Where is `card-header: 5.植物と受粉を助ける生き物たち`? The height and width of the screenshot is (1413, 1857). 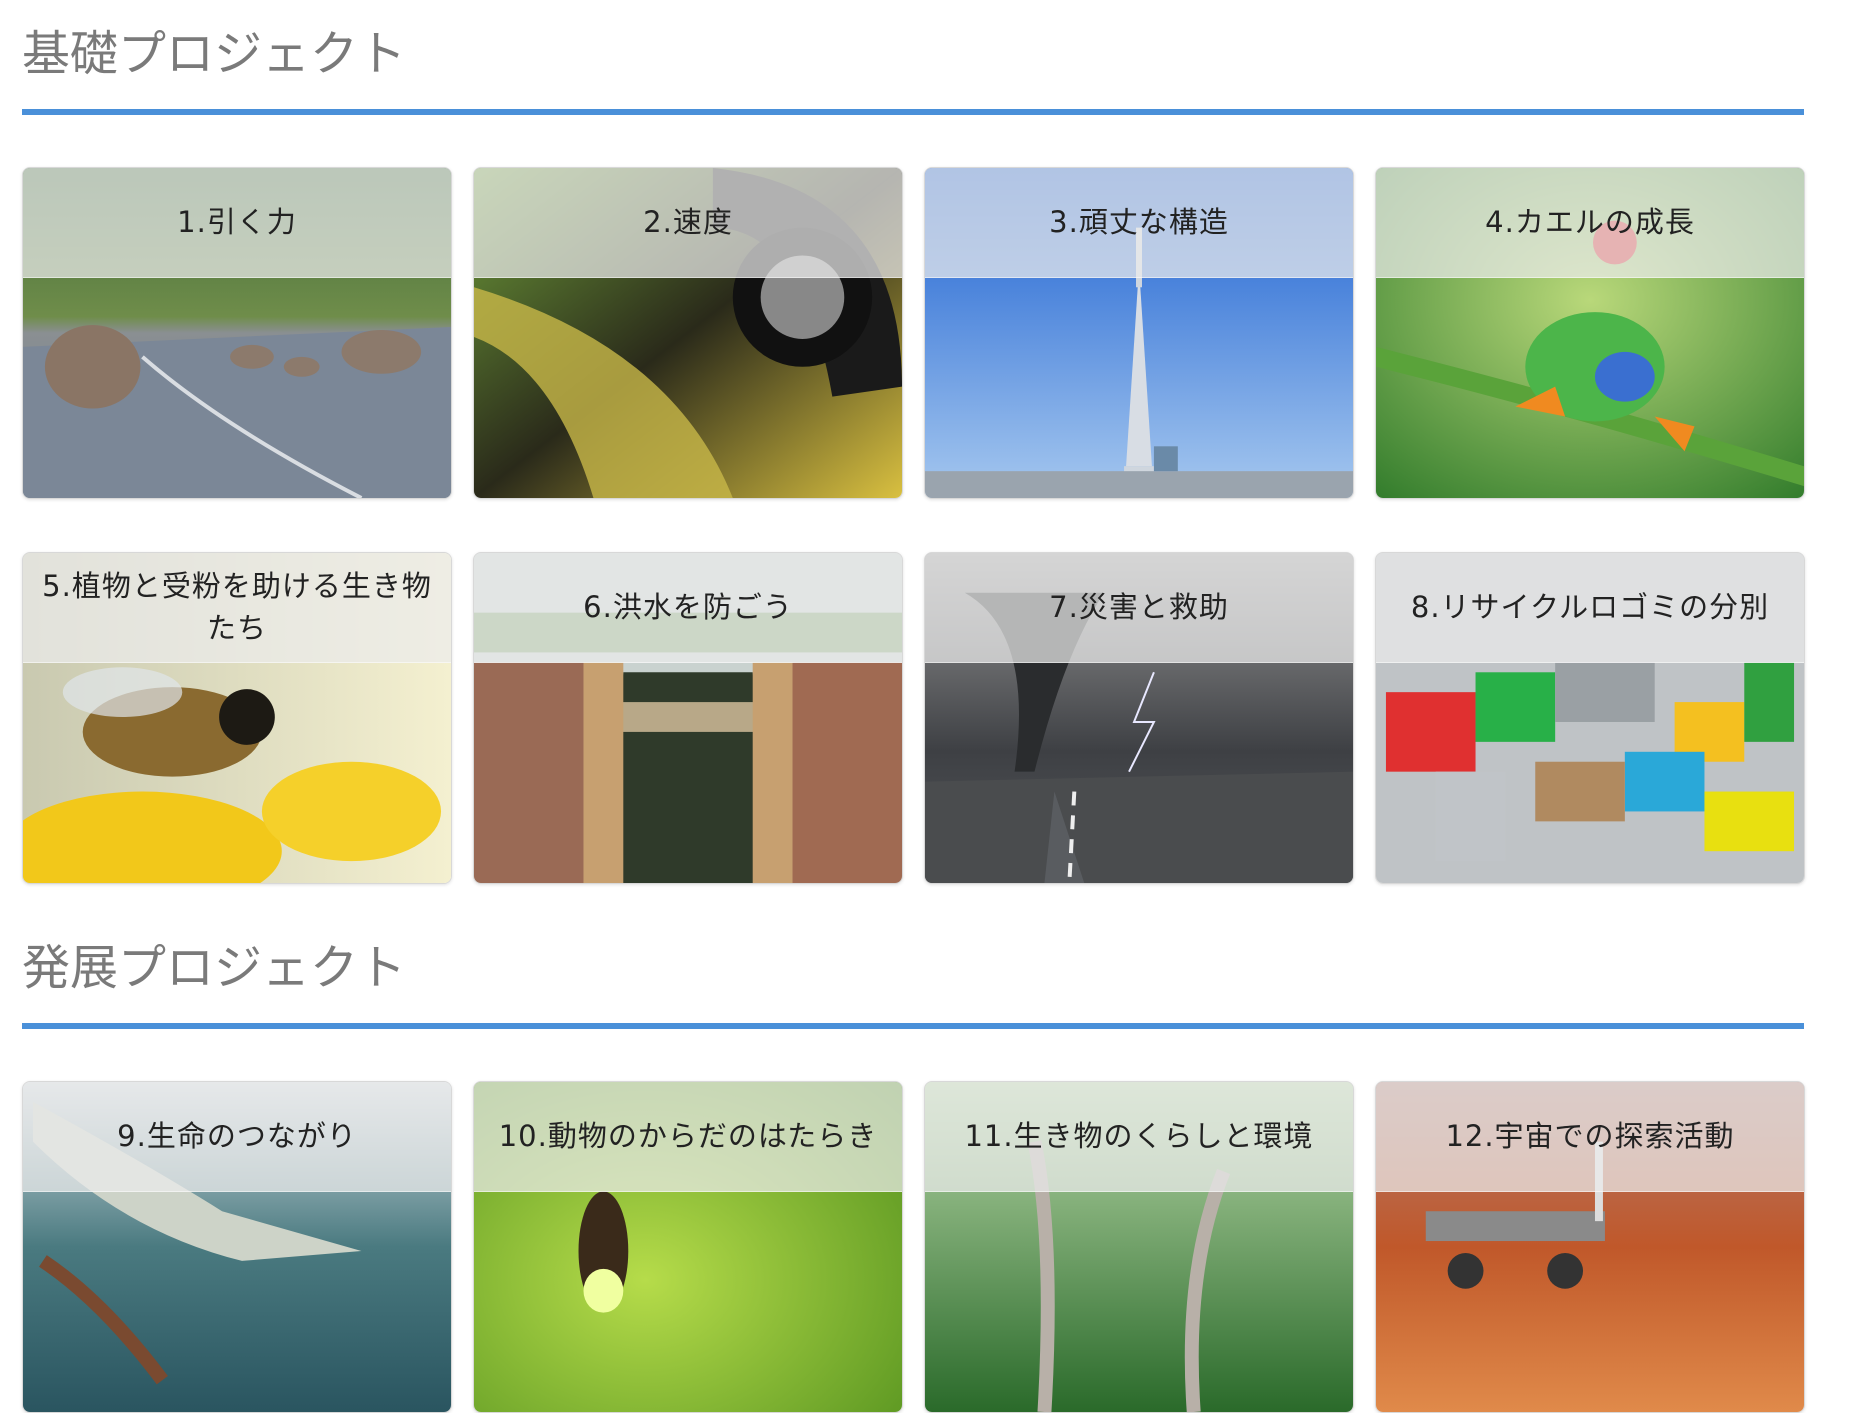
card-header: 5.植物と受粉を助ける生き物たち is located at coordinates (237, 608).